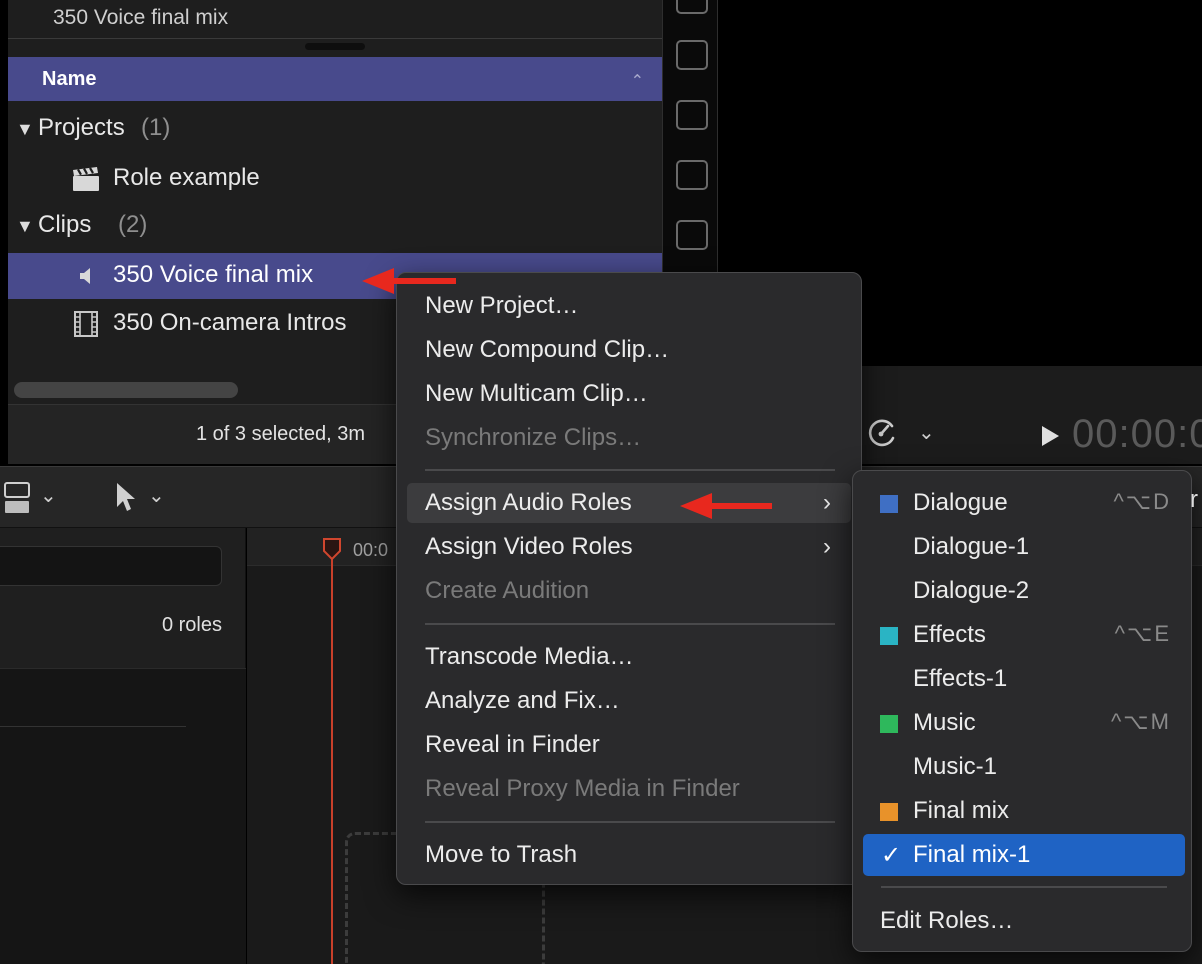  I want to click on menu-item-assign-video-roles: Assign Video Roles ›, so click(629, 547).